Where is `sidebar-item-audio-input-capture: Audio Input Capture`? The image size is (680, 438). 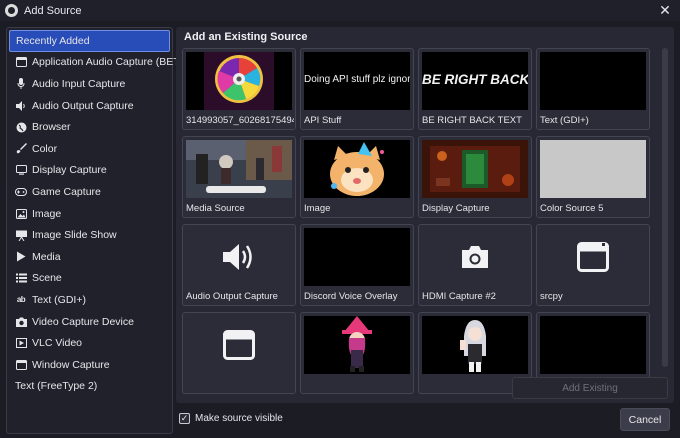 sidebar-item-audio-input-capture: Audio Input Capture is located at coordinates (89, 84).